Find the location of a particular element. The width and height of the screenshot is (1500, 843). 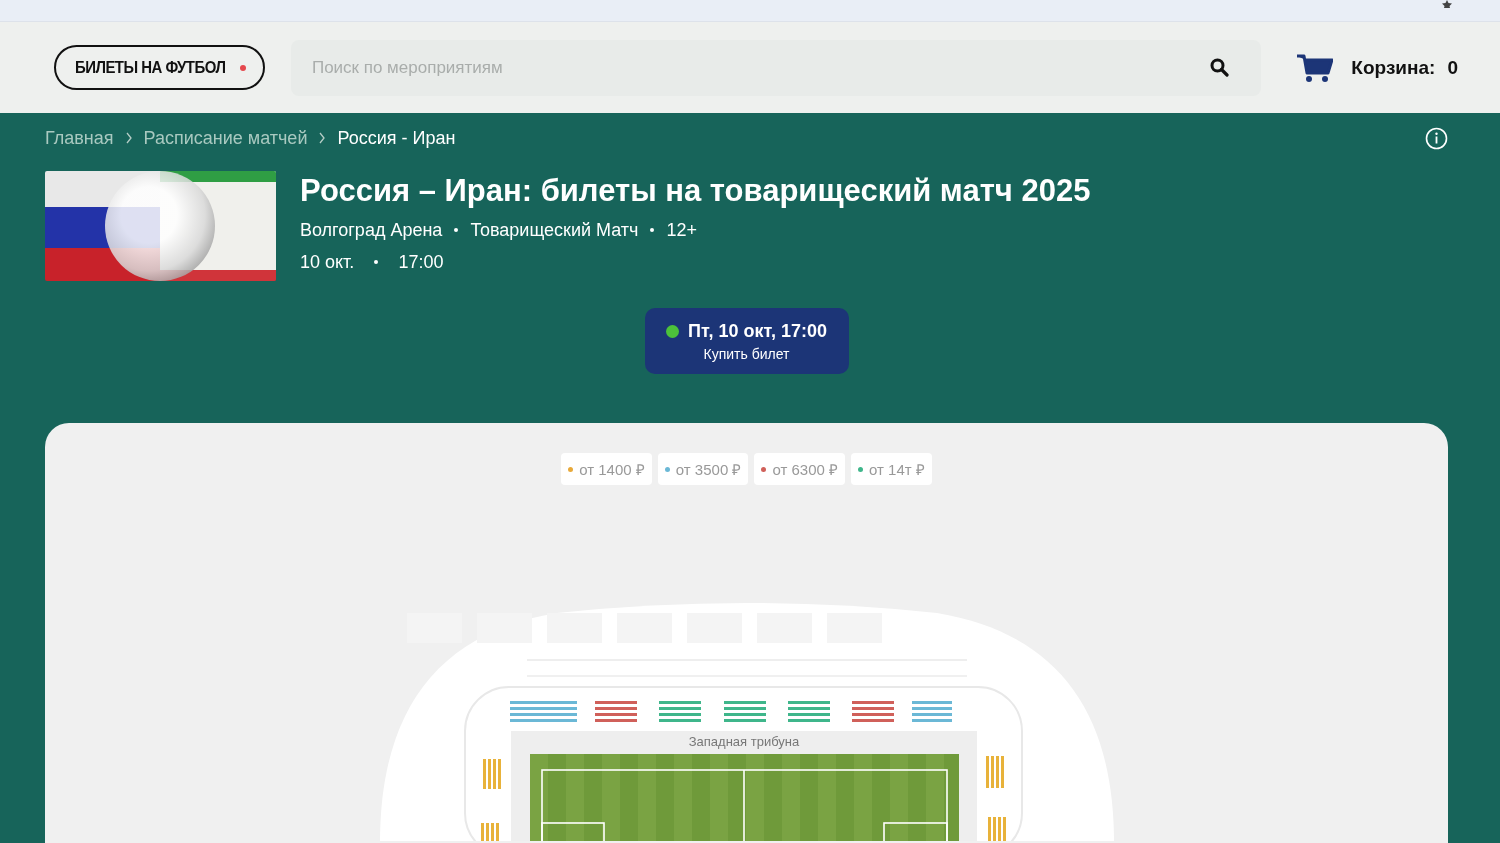

price-filter-chip: от 6300 ₽ is located at coordinates (799, 469).